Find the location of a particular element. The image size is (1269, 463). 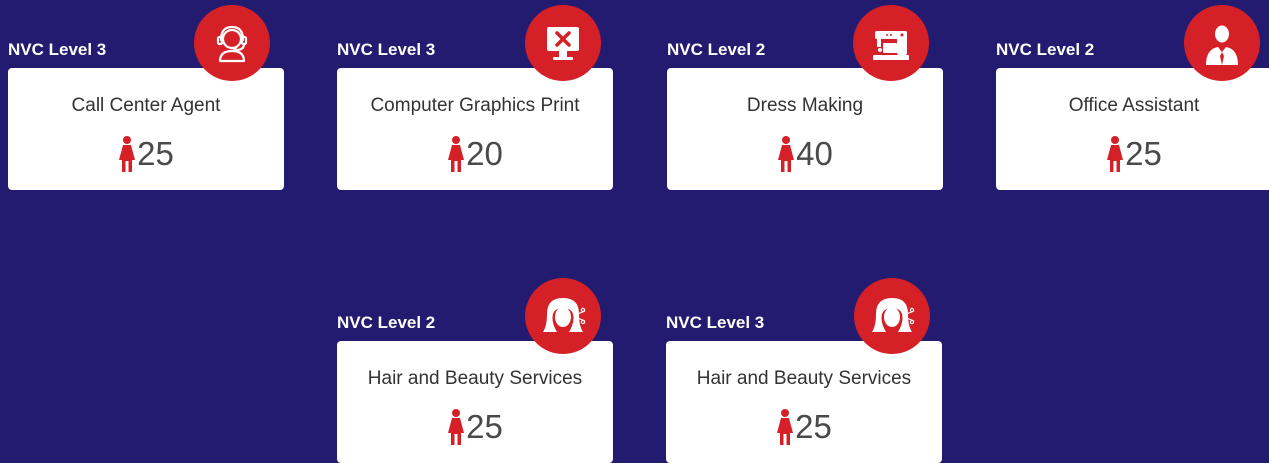

course-tile: NVC Level 3 Call Center Agent 25 is located at coordinates (147, 95).